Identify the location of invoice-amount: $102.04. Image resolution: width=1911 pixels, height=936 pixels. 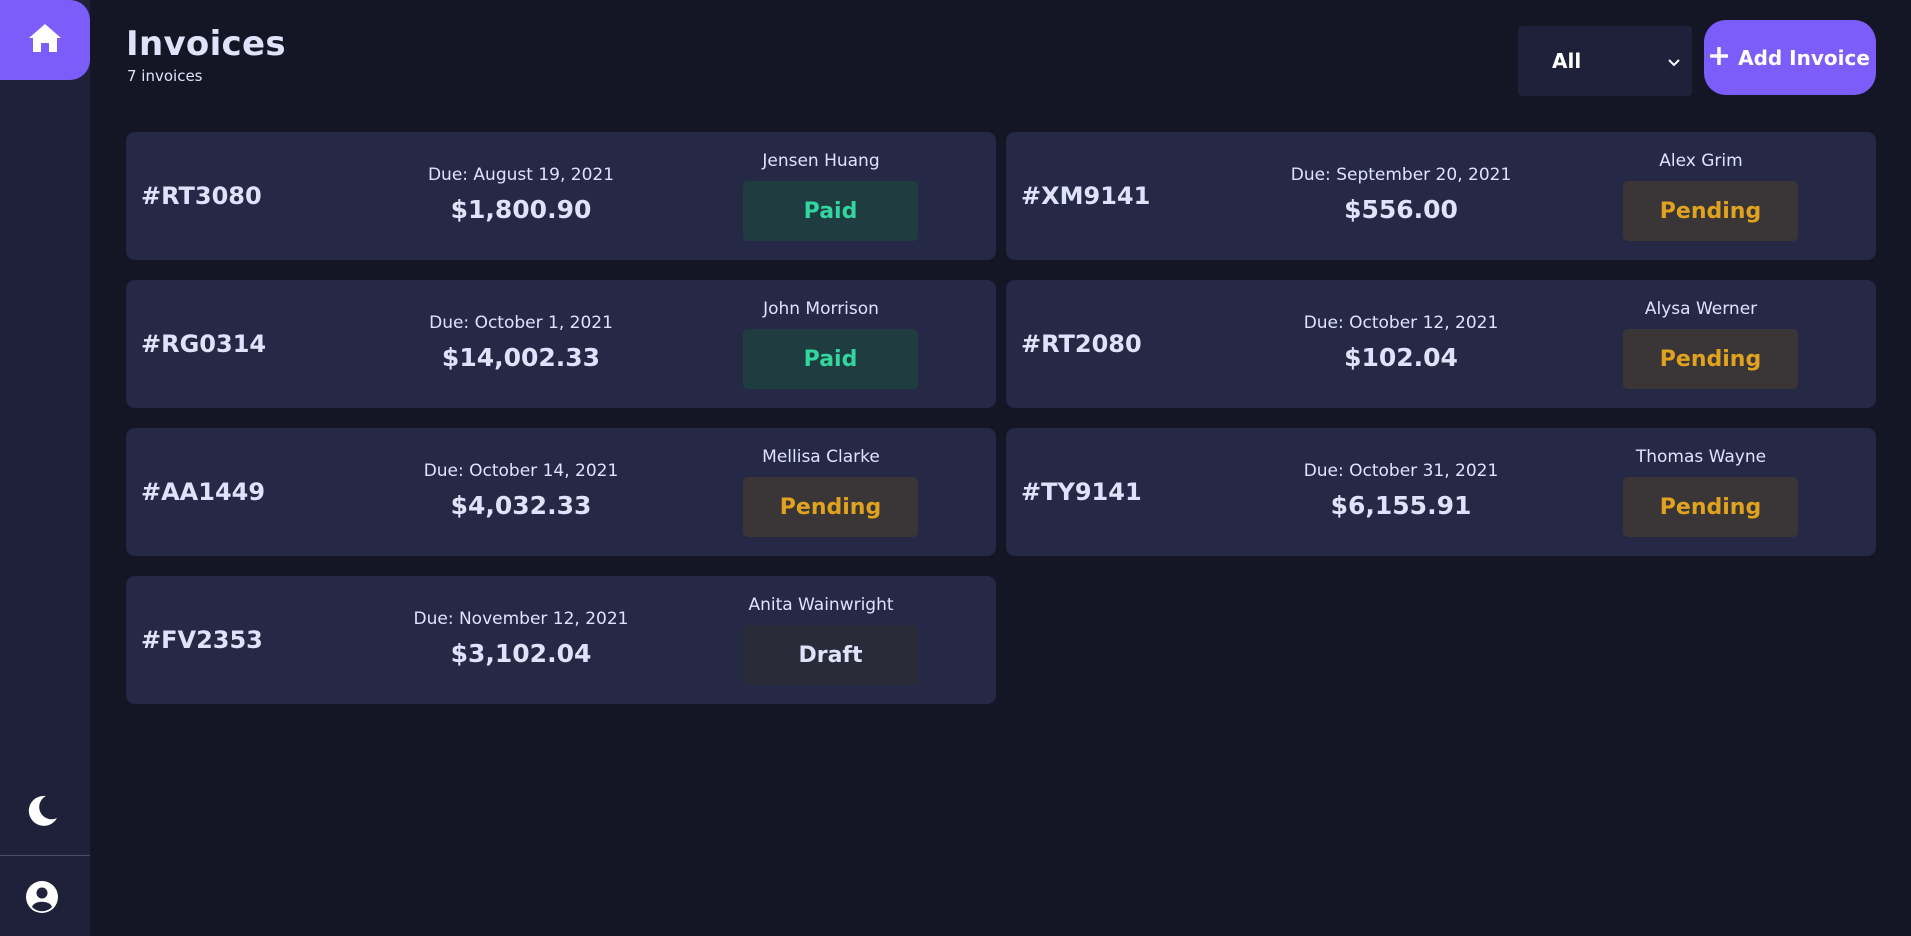
(1401, 357).